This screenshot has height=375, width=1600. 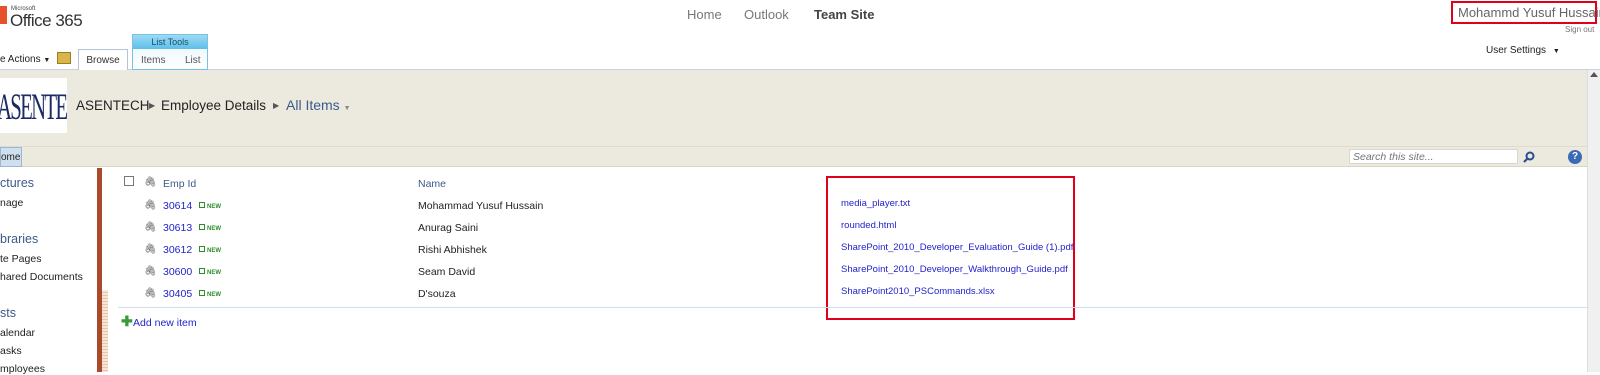 What do you see at coordinates (793, 156) in the screenshot?
I see `top-link-bar: ome ?` at bounding box center [793, 156].